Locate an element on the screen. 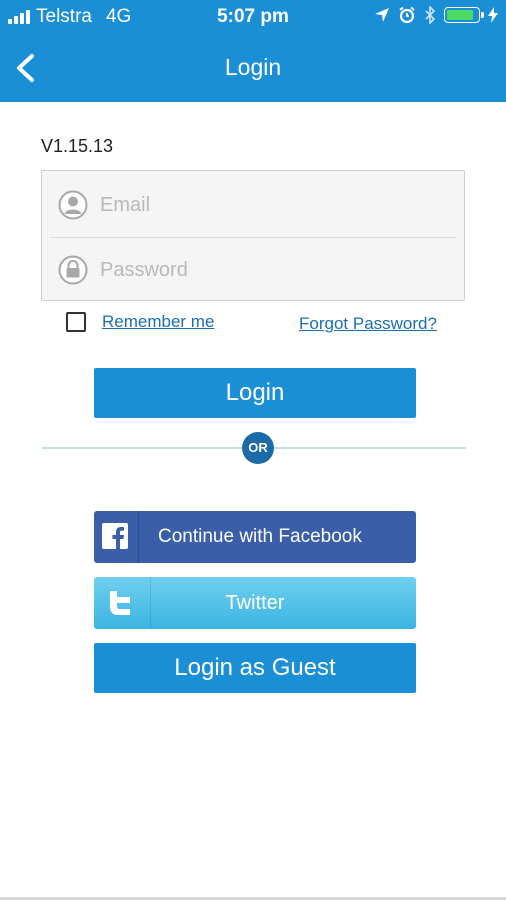 The width and height of the screenshot is (506, 900). password-input is located at coordinates (260, 270).